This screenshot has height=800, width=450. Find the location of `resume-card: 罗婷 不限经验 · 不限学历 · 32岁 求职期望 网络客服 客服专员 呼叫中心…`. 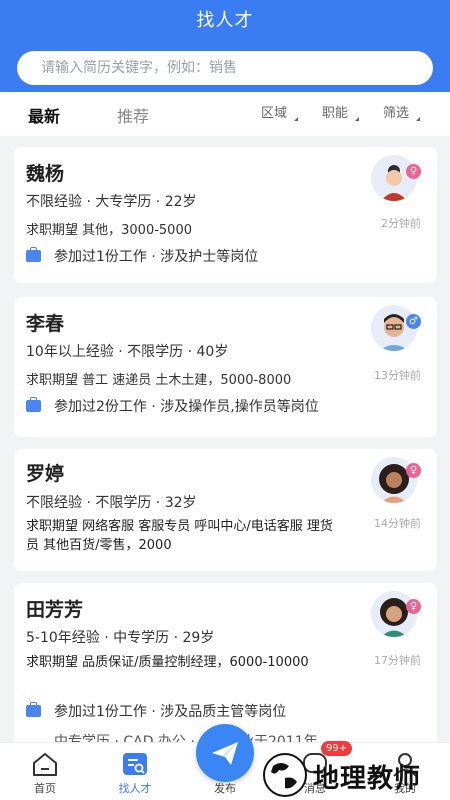

resume-card: 罗婷 不限经验 · 不限学历 · 32岁 求职期望 网络客服 客服专员 呼叫中心… is located at coordinates (225, 510).